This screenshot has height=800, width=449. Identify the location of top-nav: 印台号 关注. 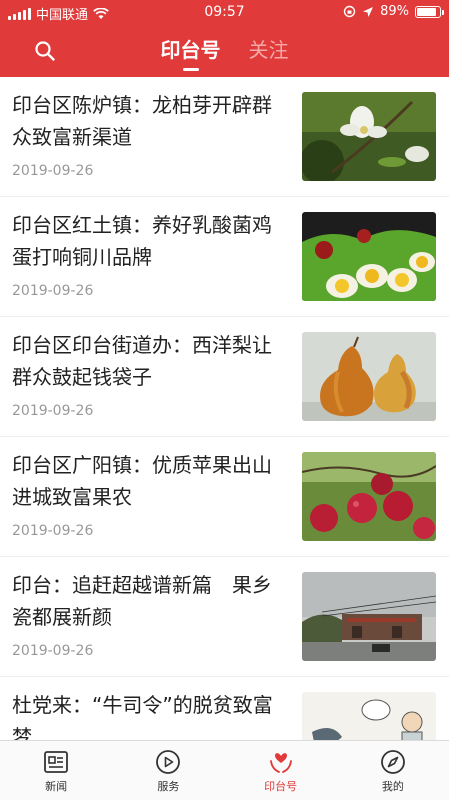
(224, 51).